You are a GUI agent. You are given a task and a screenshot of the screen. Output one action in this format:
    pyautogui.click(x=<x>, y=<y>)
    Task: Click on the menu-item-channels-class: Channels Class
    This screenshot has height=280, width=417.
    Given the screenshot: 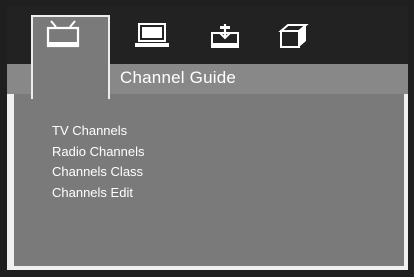 What is the action you would take?
    pyautogui.click(x=98, y=172)
    